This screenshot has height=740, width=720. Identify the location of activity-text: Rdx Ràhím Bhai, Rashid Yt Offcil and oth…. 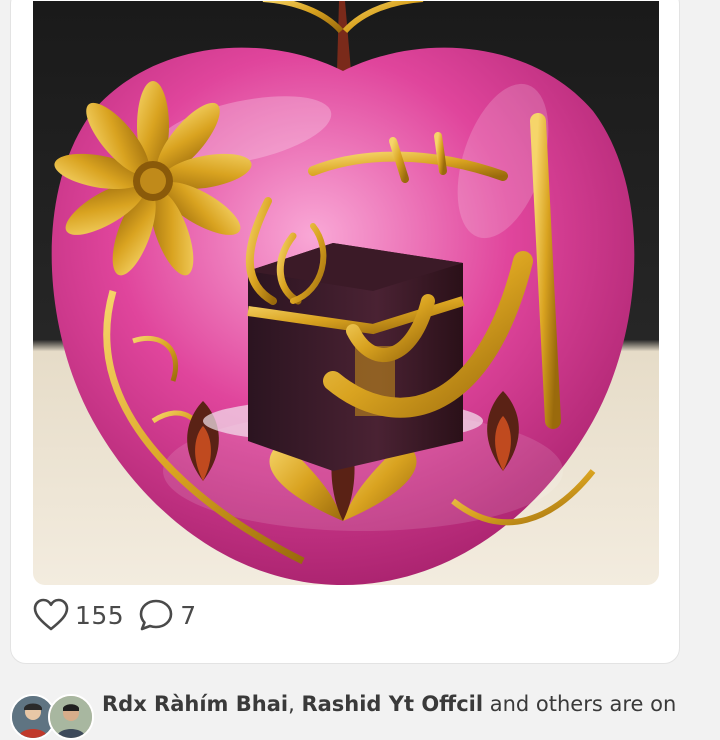
(389, 704).